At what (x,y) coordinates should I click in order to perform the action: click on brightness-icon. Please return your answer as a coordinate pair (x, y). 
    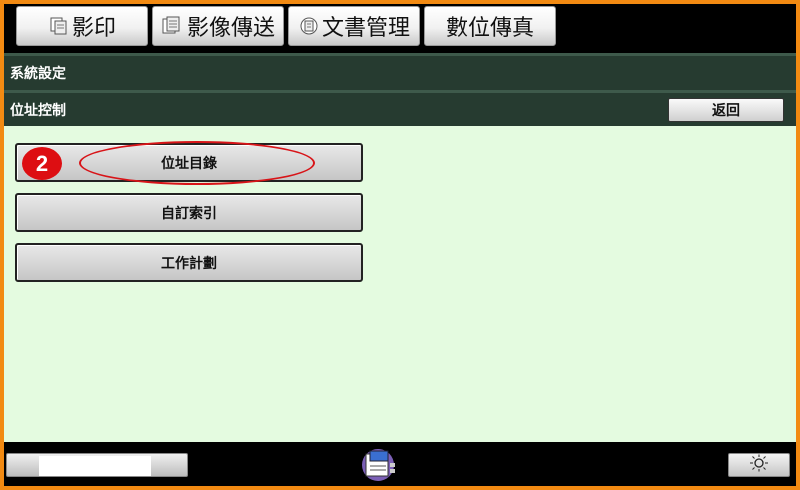
    Looking at the image, I should click on (759, 465).